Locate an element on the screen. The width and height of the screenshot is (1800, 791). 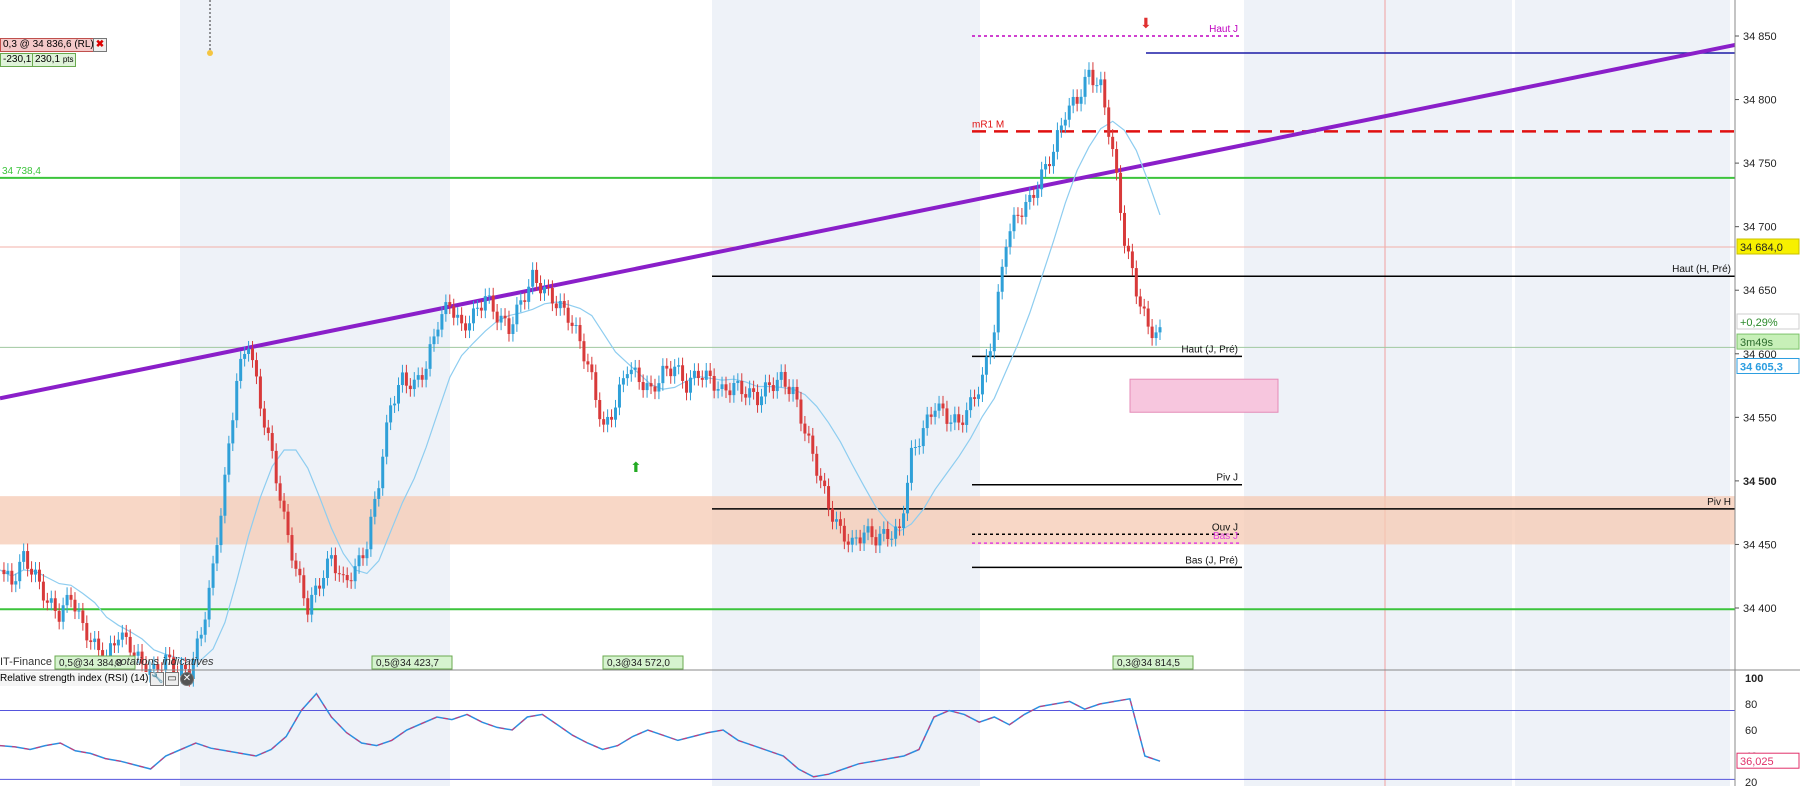
support-zone is located at coordinates (867, 520).